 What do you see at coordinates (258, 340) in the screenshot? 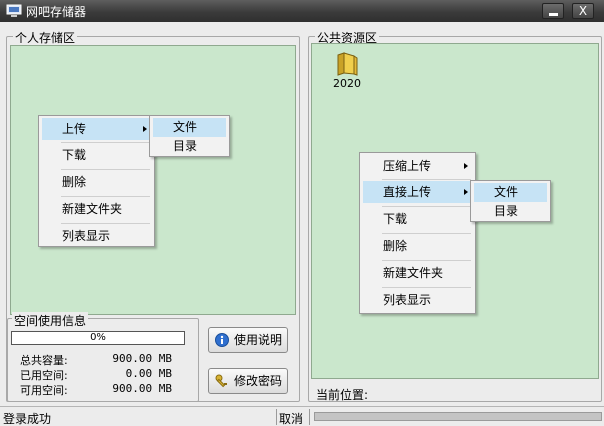
I see `help-button-label: 使用说明` at bounding box center [258, 340].